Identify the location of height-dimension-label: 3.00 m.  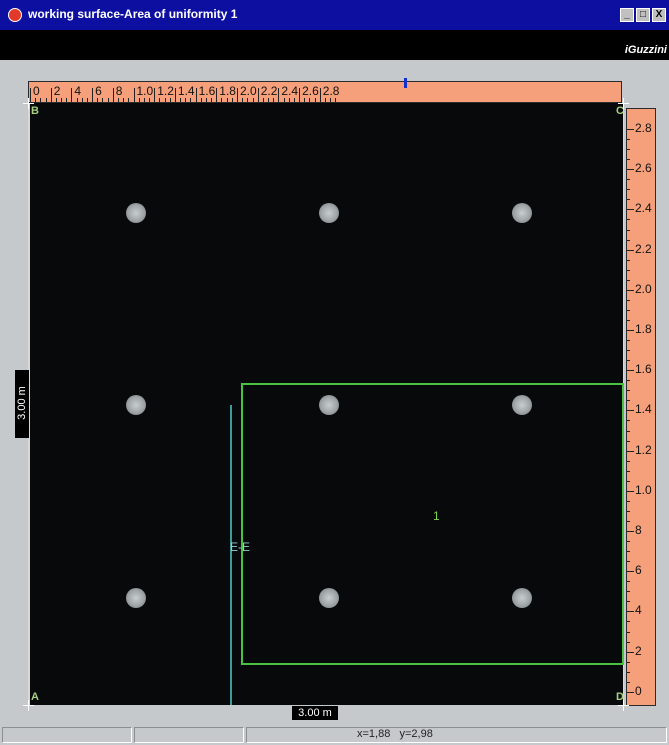
(22, 403).